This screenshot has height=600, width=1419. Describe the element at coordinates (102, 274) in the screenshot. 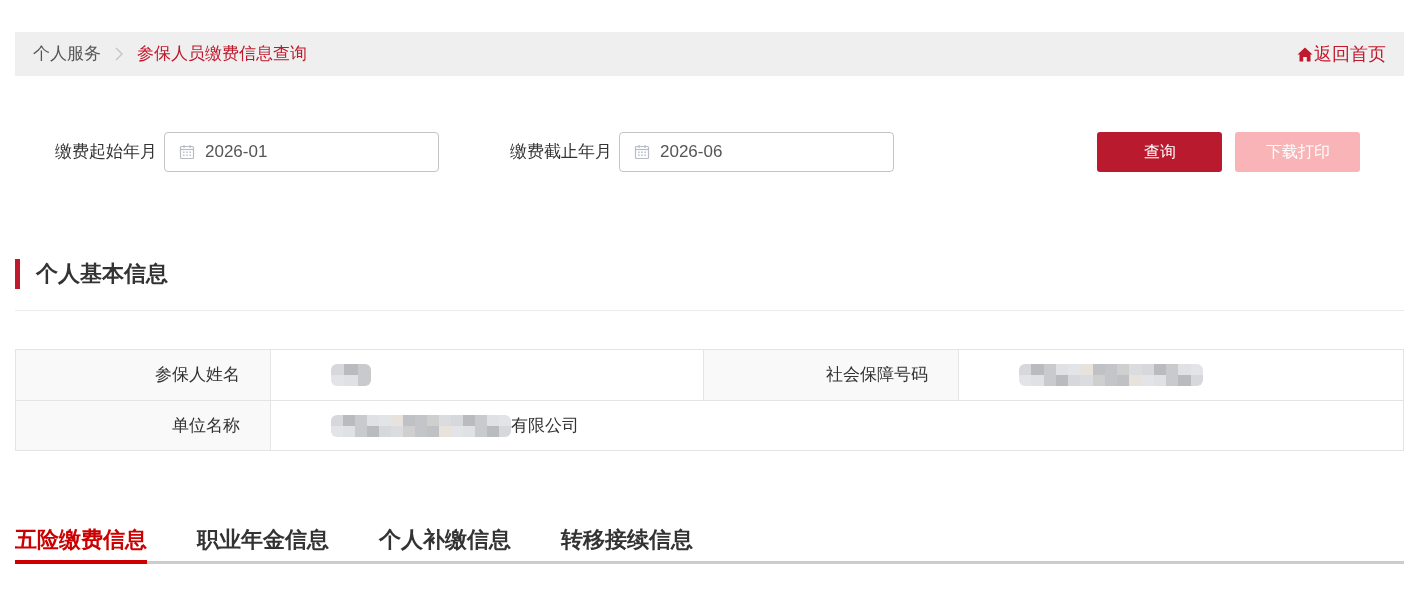

I see `section-title: 个人基本信息` at that location.